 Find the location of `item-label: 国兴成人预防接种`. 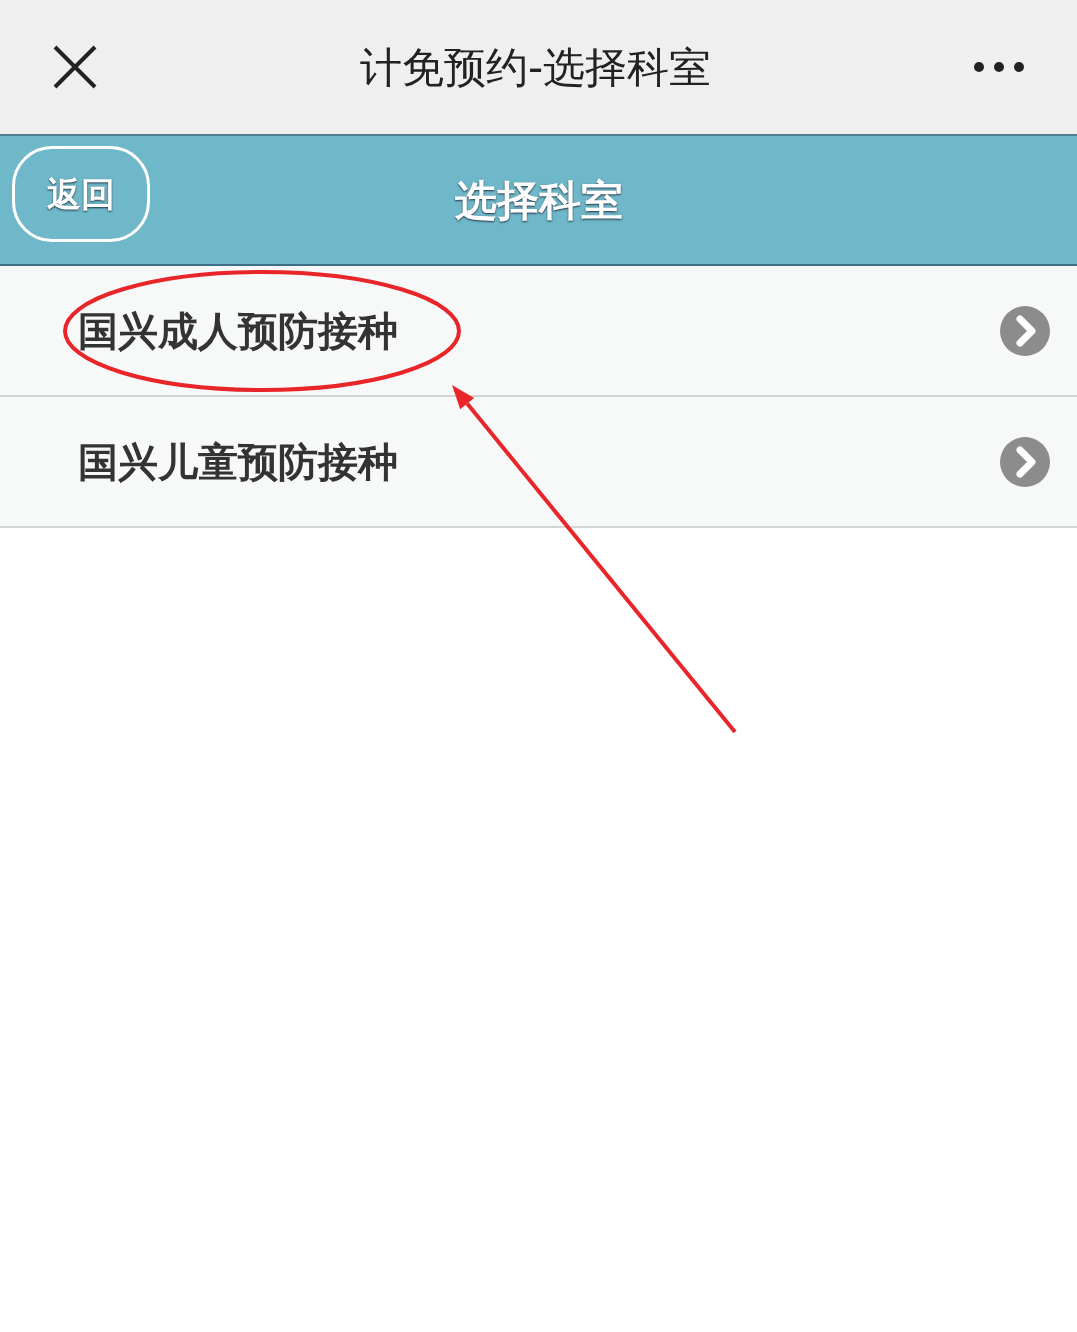

item-label: 国兴成人预防接种 is located at coordinates (238, 331).